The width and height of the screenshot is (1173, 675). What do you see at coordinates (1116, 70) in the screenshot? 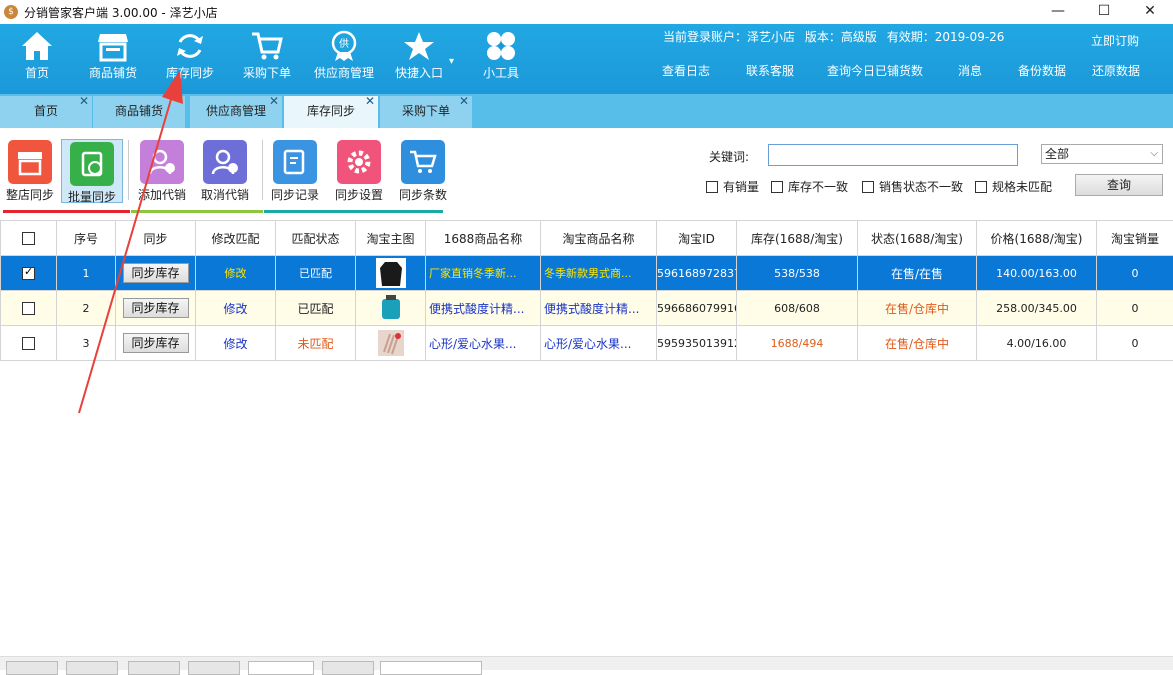
I see `restore-link: 还原数据` at bounding box center [1116, 70].